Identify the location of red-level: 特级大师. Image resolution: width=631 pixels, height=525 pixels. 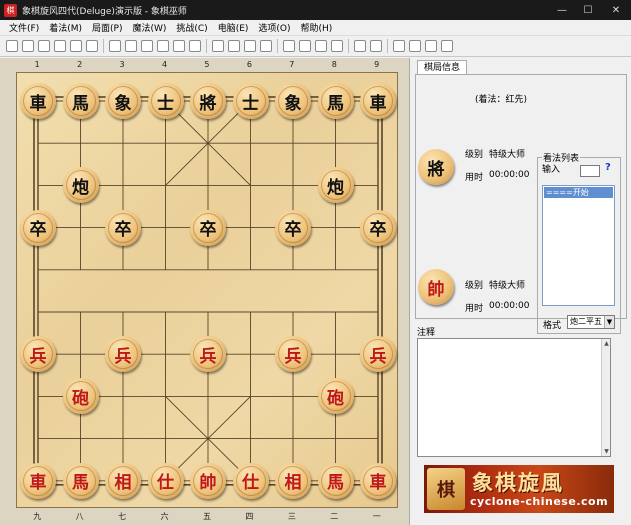
(507, 286).